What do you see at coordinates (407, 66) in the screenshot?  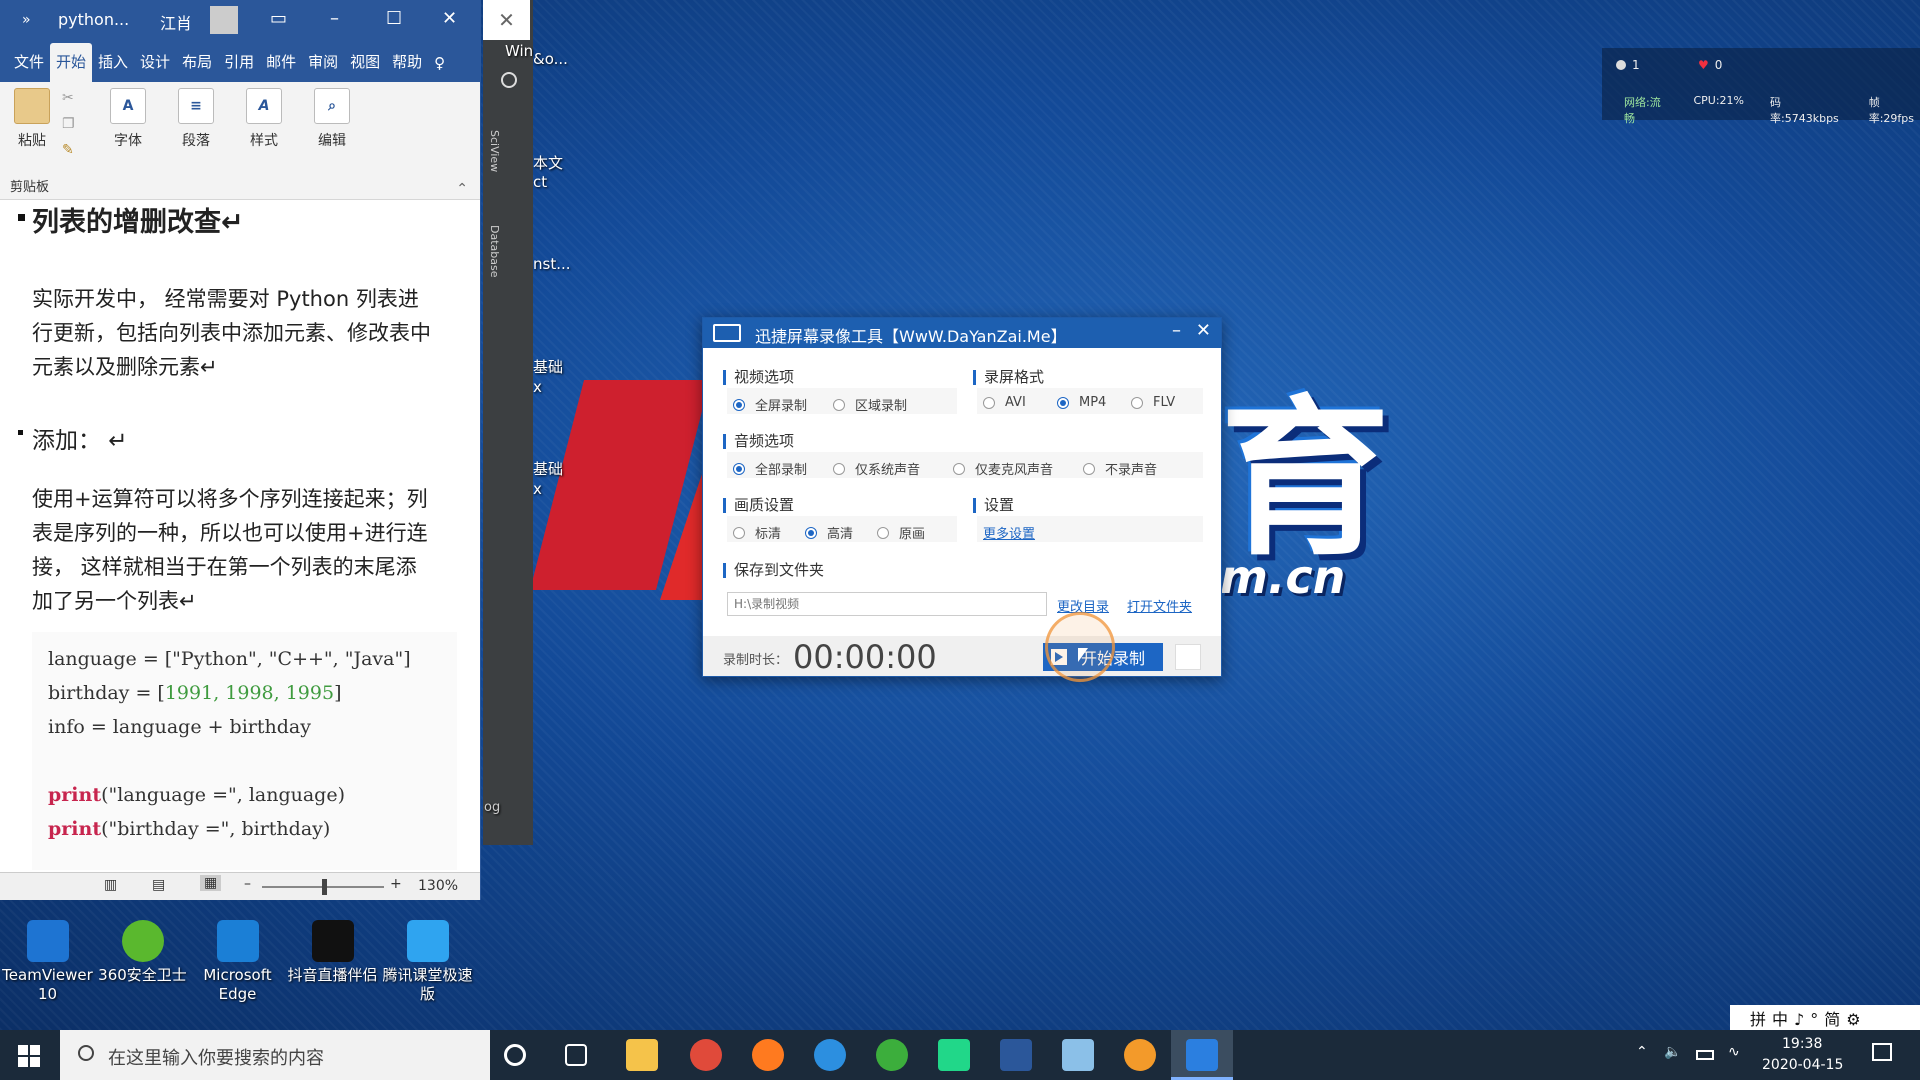 I see `tab-help: 帮助` at bounding box center [407, 66].